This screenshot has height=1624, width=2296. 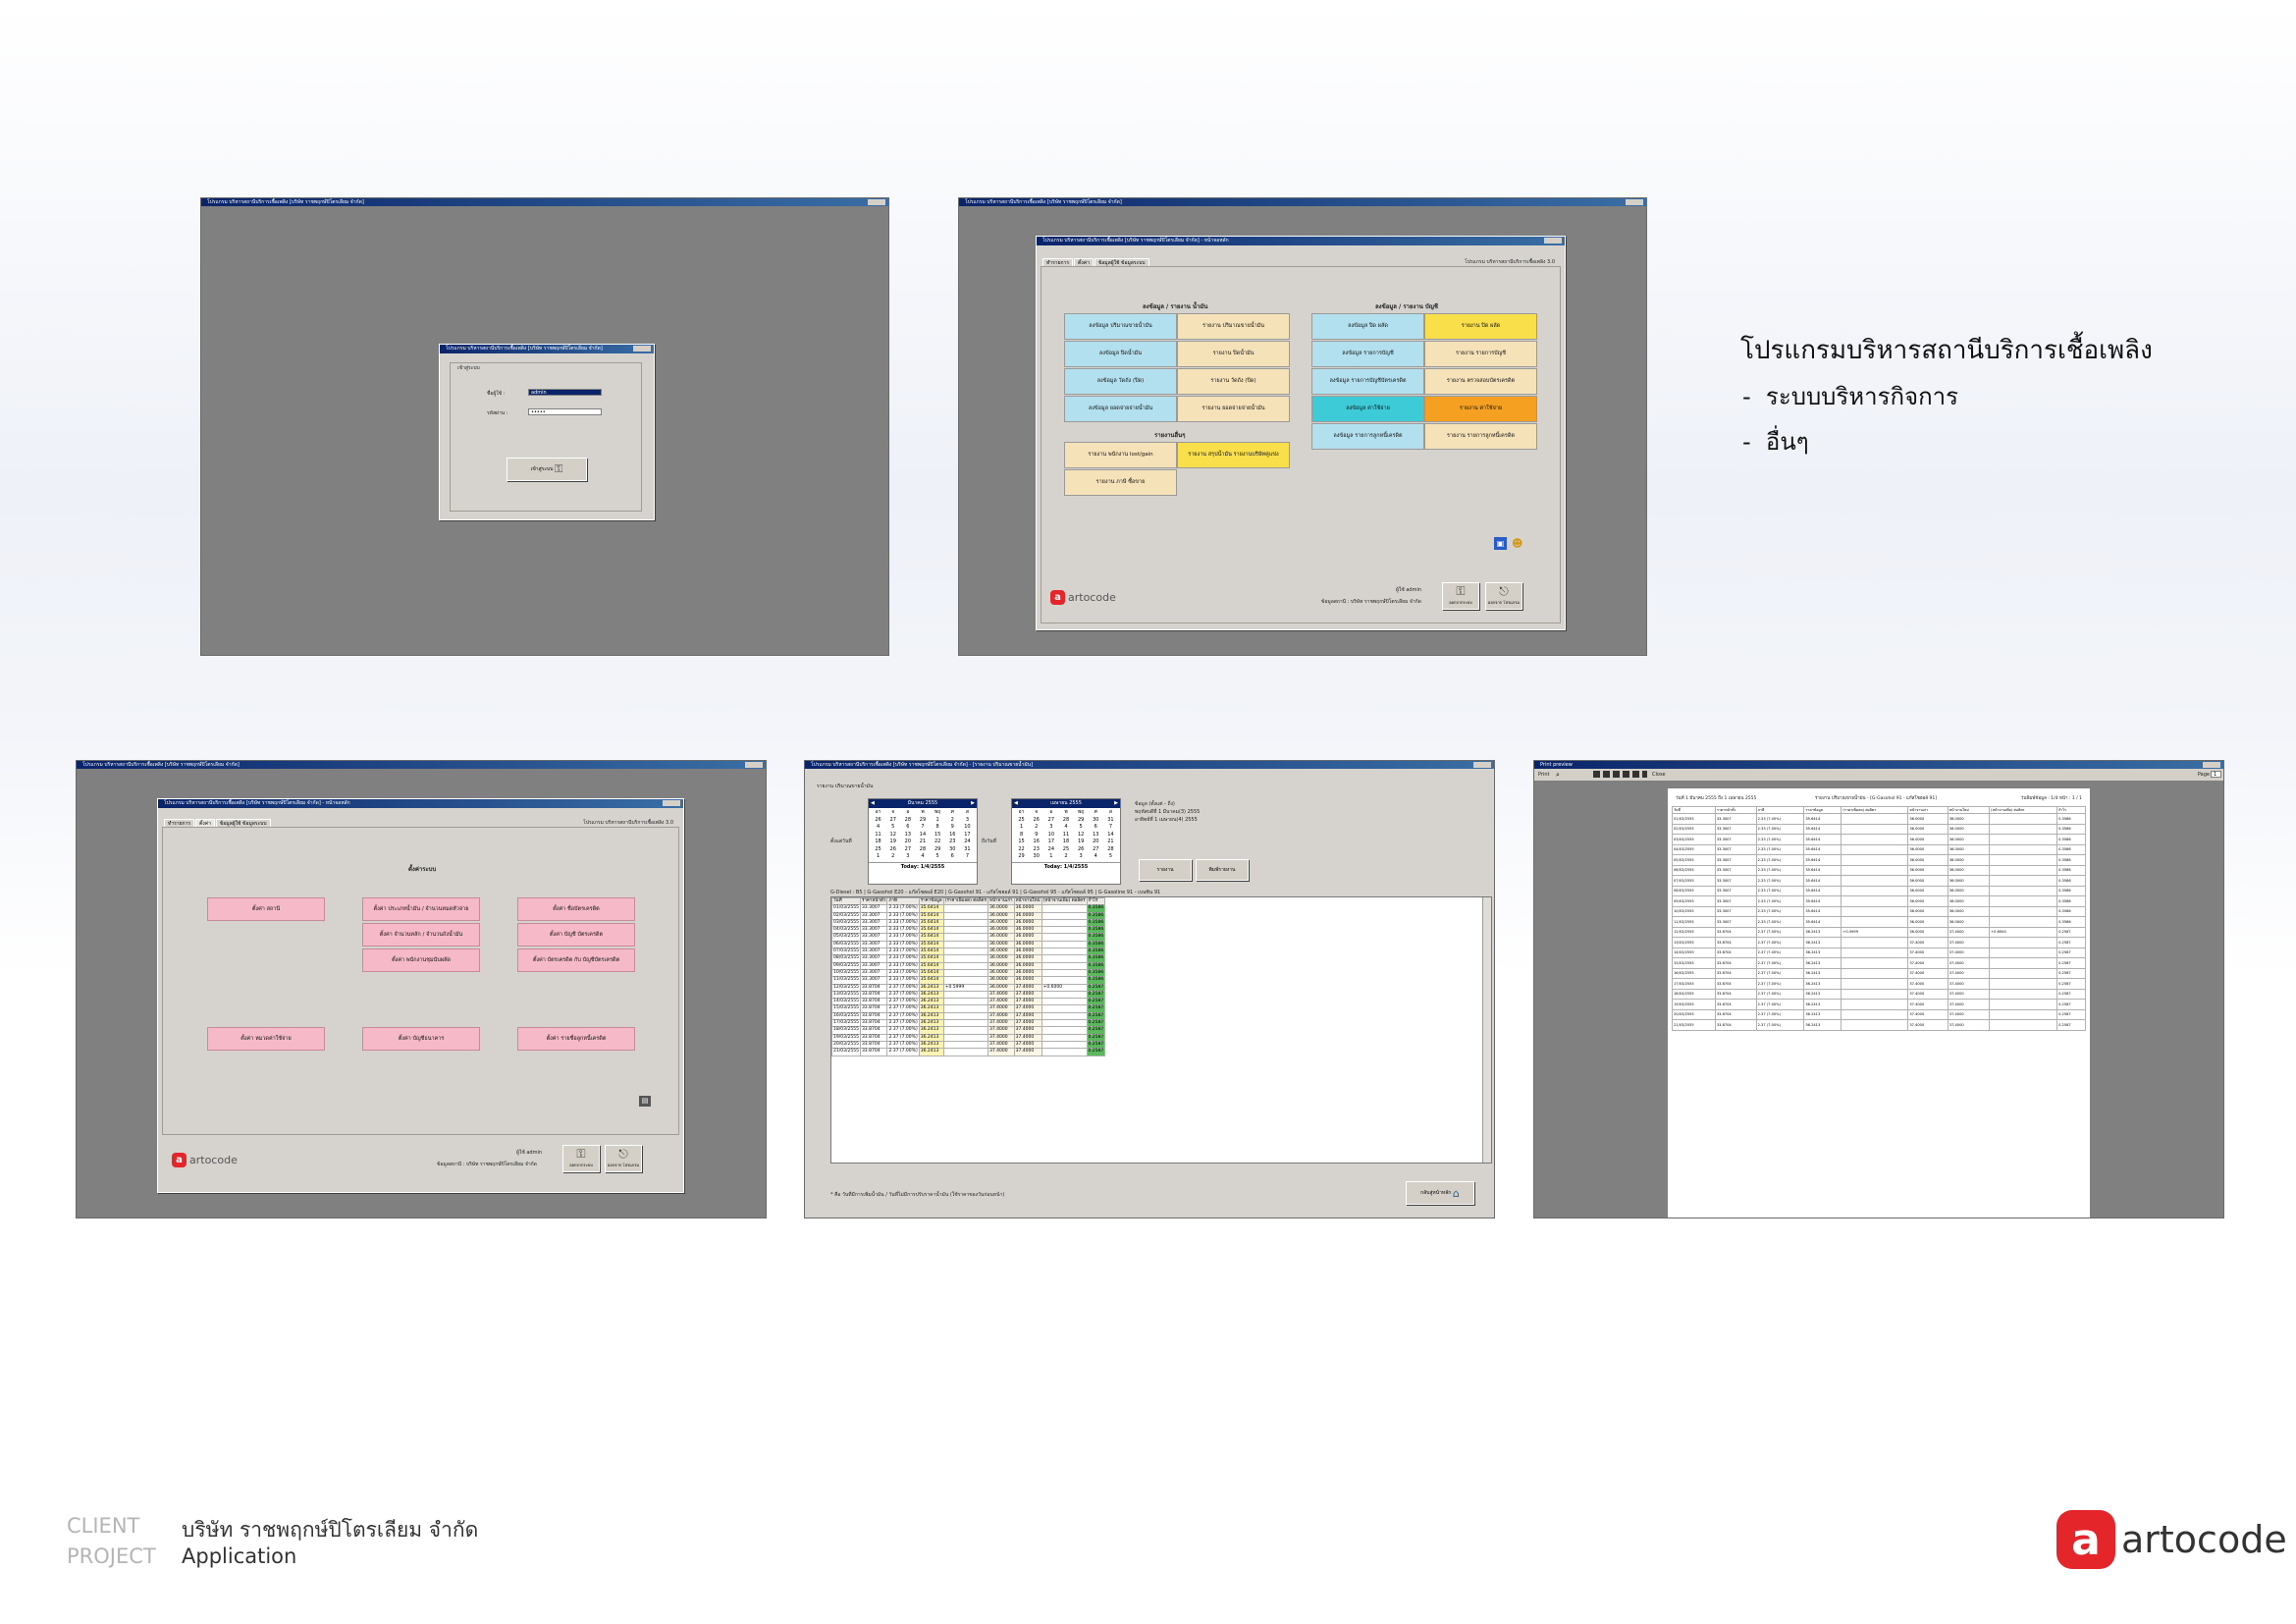 I want to click on calendar-day: 8, so click(x=938, y=828).